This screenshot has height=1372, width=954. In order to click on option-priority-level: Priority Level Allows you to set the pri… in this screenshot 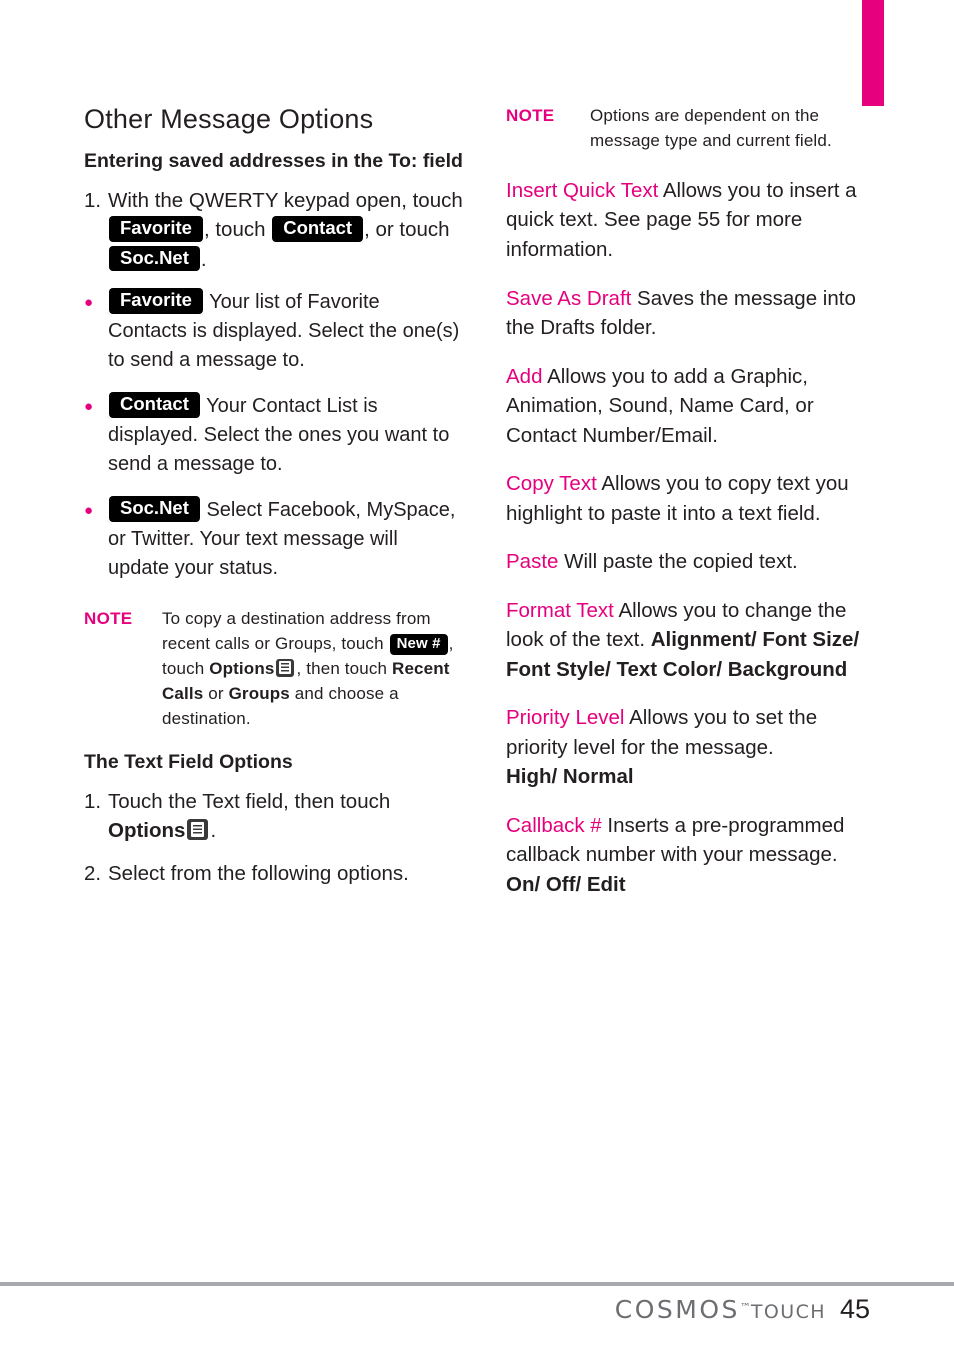, I will do `click(695, 747)`.